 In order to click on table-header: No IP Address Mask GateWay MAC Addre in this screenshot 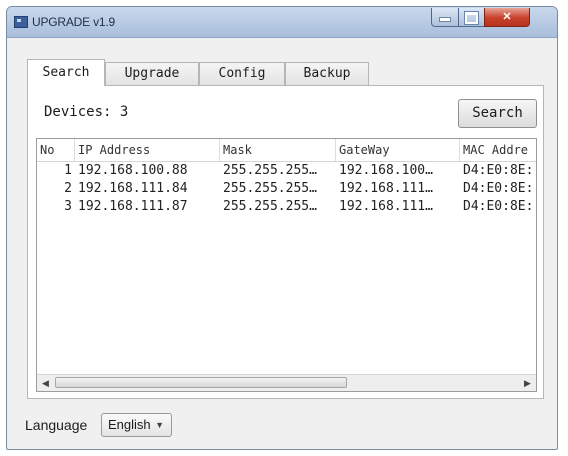, I will do `click(286, 150)`.